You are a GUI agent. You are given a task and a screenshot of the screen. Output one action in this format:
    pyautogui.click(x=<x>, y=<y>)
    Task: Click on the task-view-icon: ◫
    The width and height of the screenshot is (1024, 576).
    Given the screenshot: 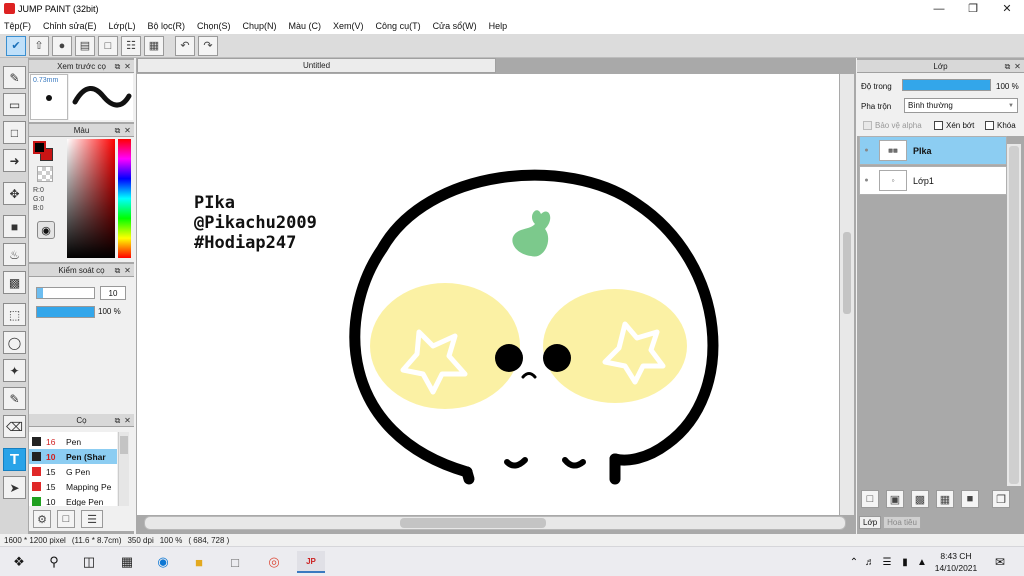 What is the action you would take?
    pyautogui.click(x=89, y=562)
    